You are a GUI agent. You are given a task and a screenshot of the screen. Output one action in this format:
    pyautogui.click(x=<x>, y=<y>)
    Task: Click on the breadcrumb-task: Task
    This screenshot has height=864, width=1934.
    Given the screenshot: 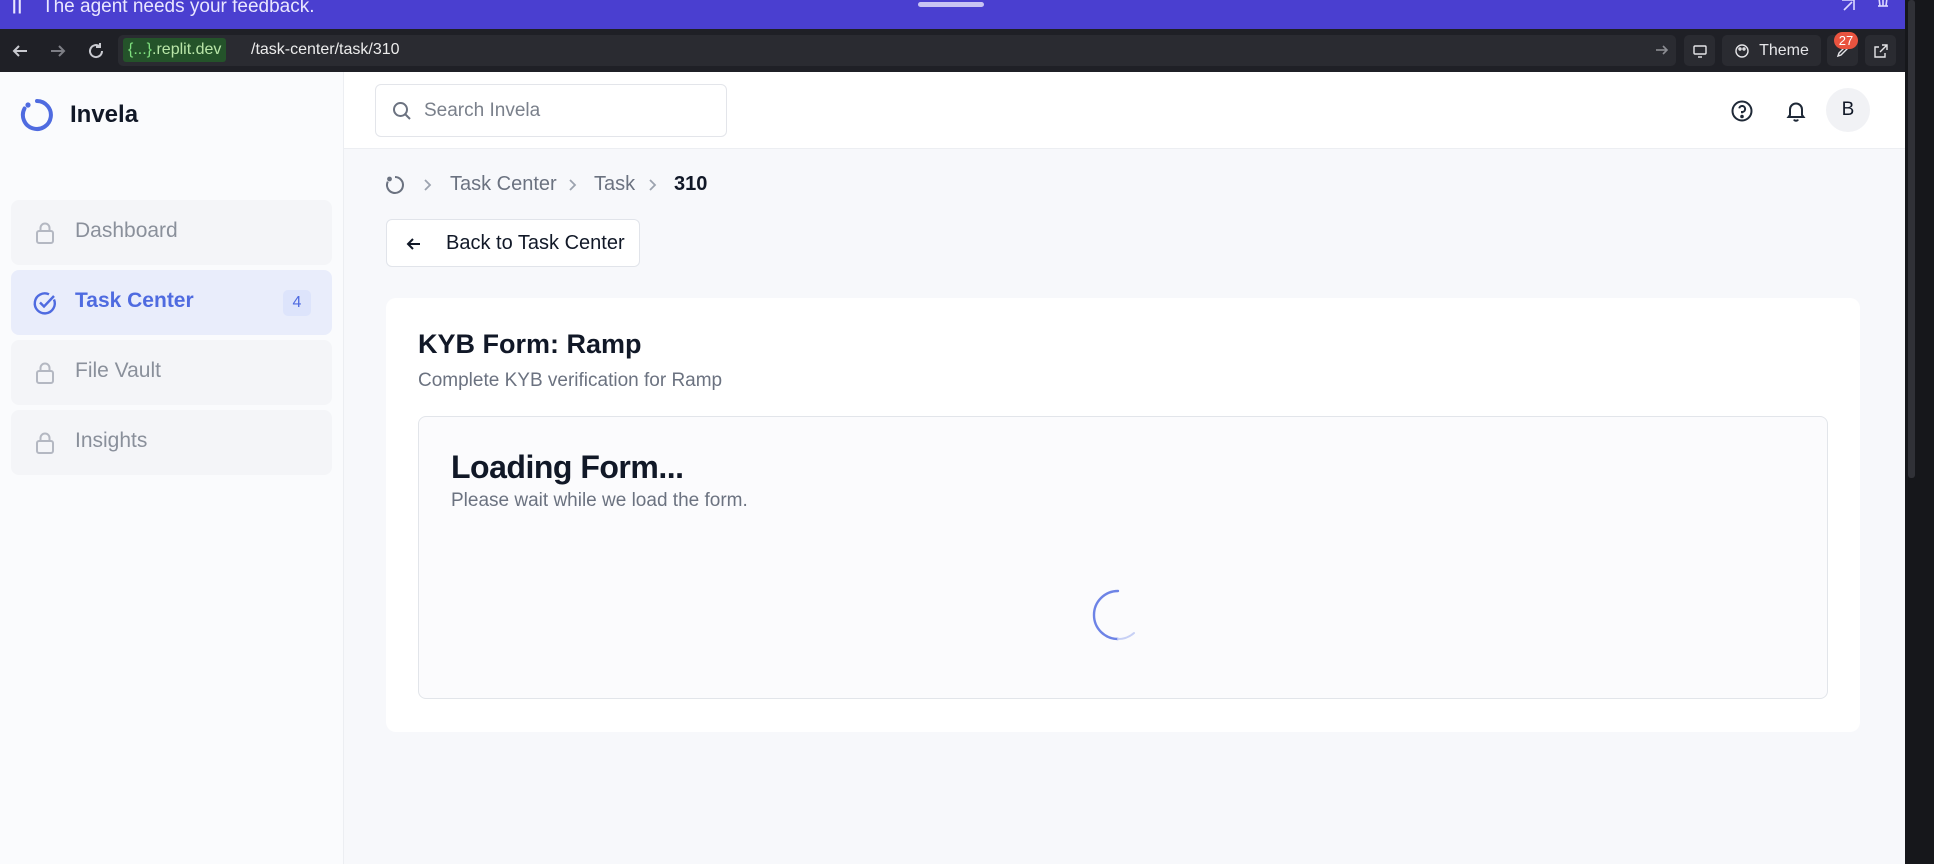 What is the action you would take?
    pyautogui.click(x=614, y=184)
    